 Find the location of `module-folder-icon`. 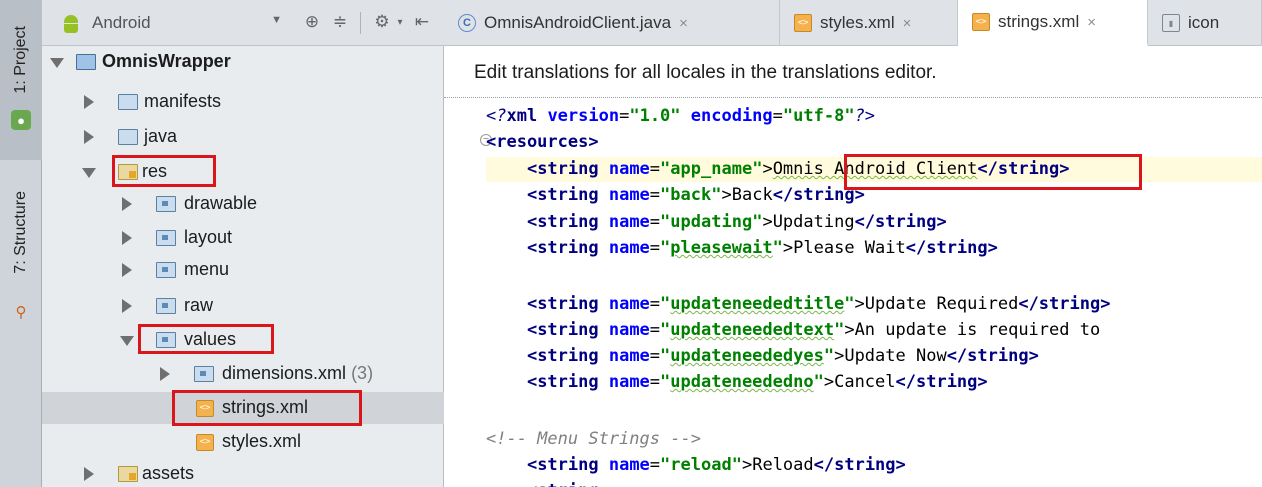

module-folder-icon is located at coordinates (86, 62).